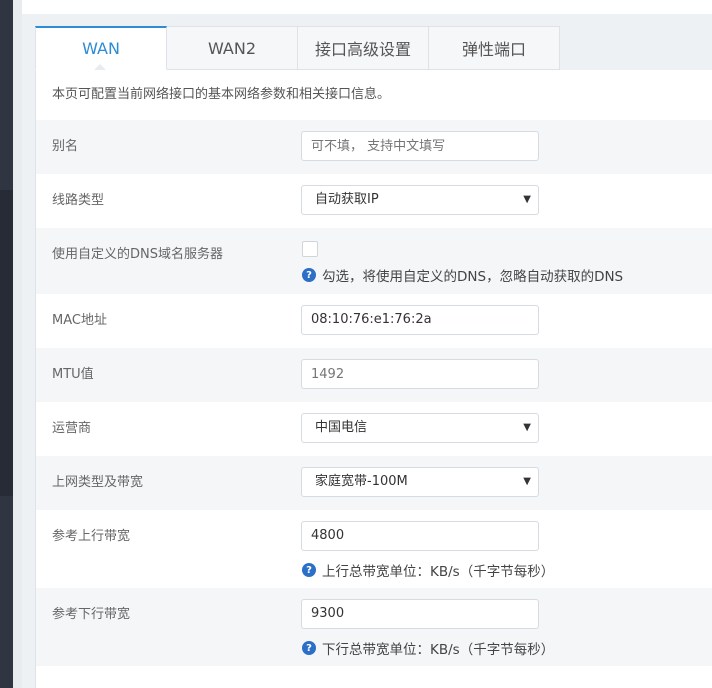  I want to click on tab-wan: WAN, so click(101, 48).